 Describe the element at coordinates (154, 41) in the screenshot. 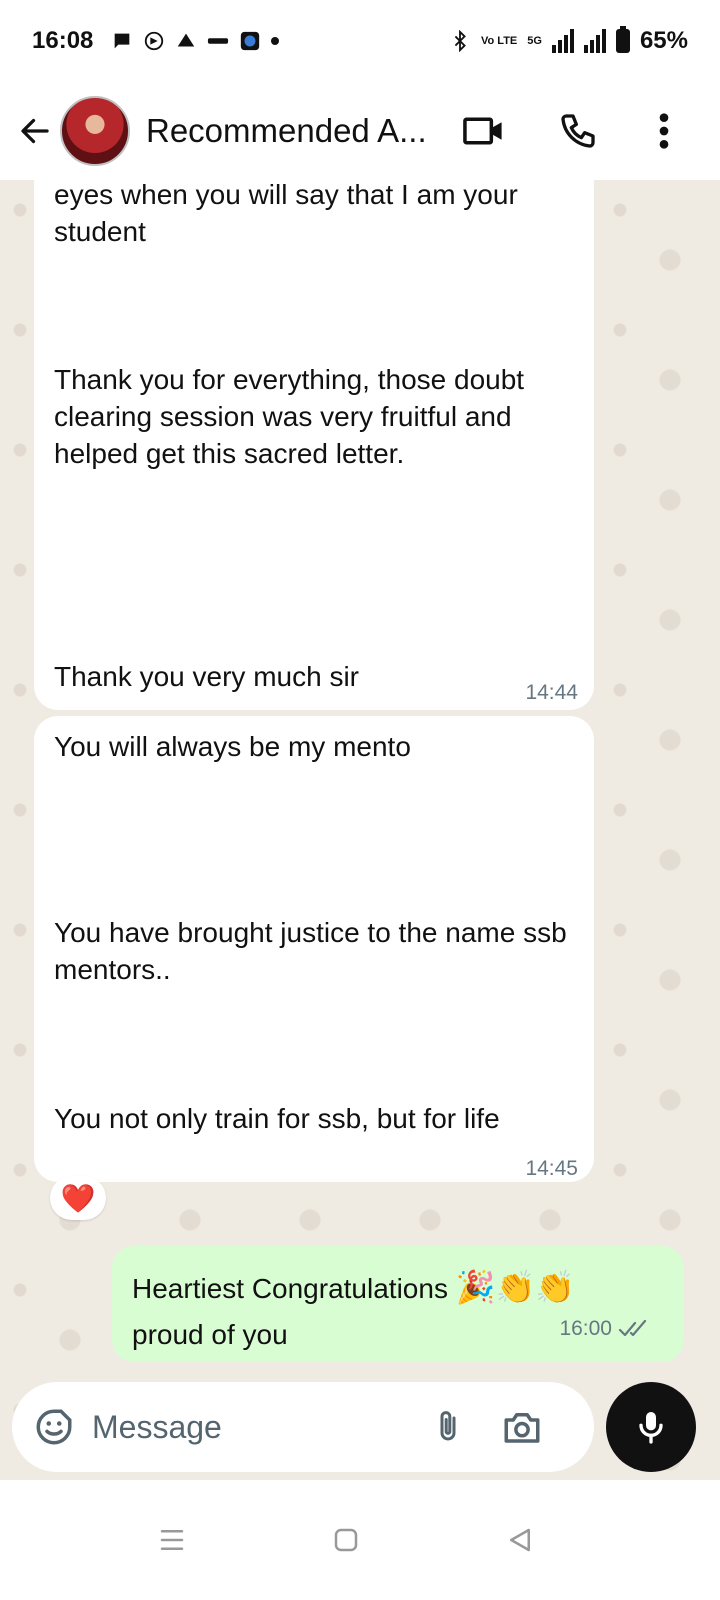

I see `whatsapp-icon` at that location.